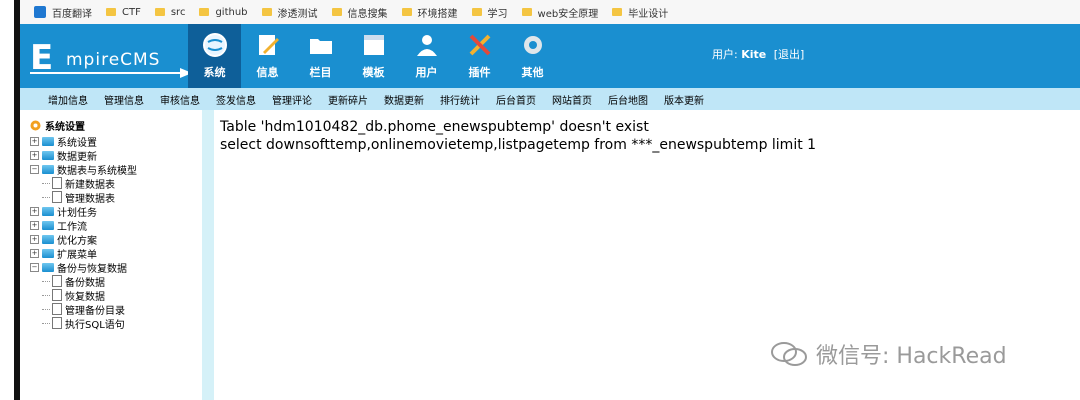  I want to click on tree-label: 数据更新, so click(77, 157).